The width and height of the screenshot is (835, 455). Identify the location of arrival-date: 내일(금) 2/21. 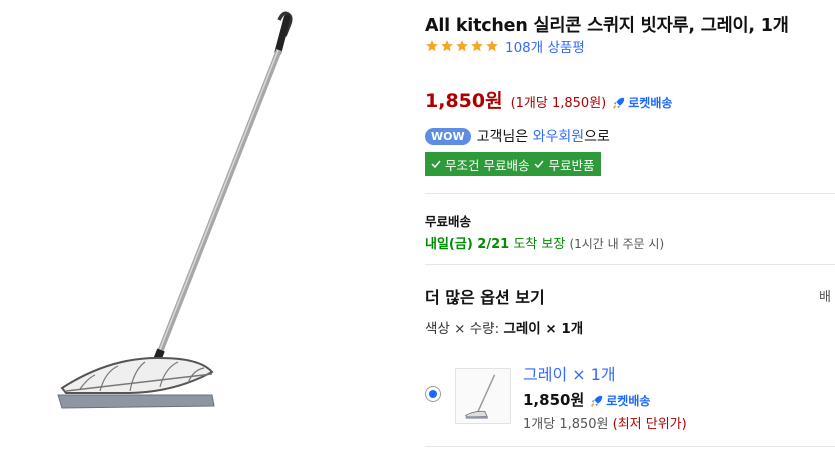
(467, 244).